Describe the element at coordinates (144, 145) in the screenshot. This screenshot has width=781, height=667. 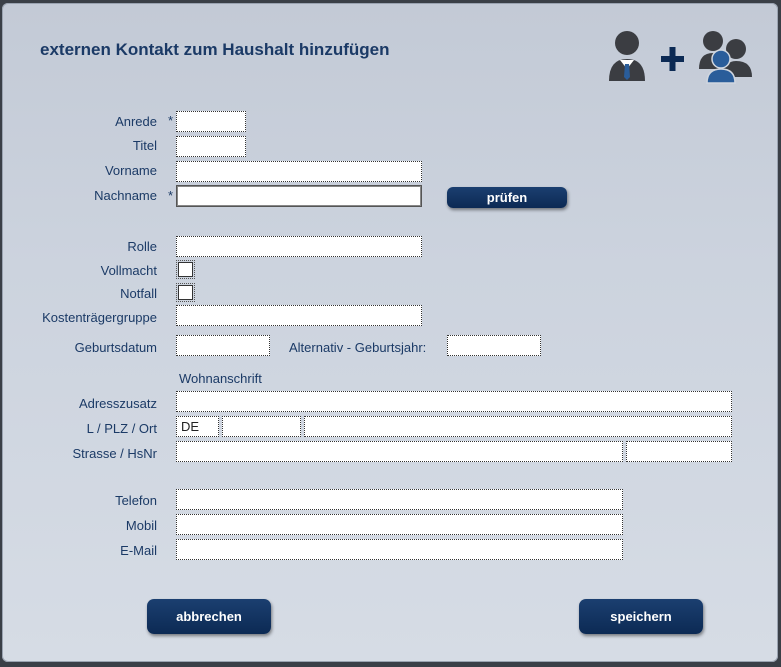
I see `label-titel: Titel` at that location.